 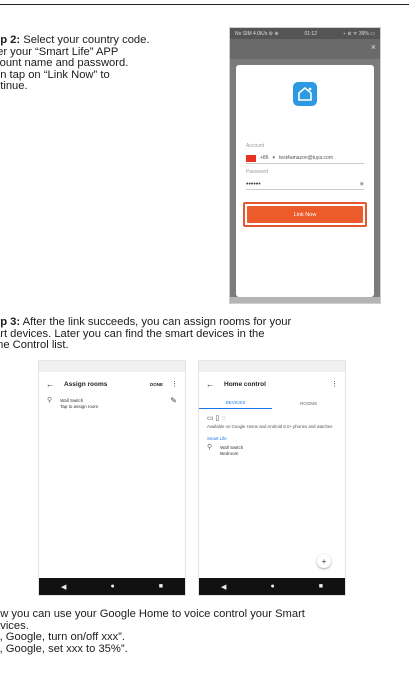 What do you see at coordinates (79, 406) in the screenshot?
I see `device-subtitle: Tap to assign room` at bounding box center [79, 406].